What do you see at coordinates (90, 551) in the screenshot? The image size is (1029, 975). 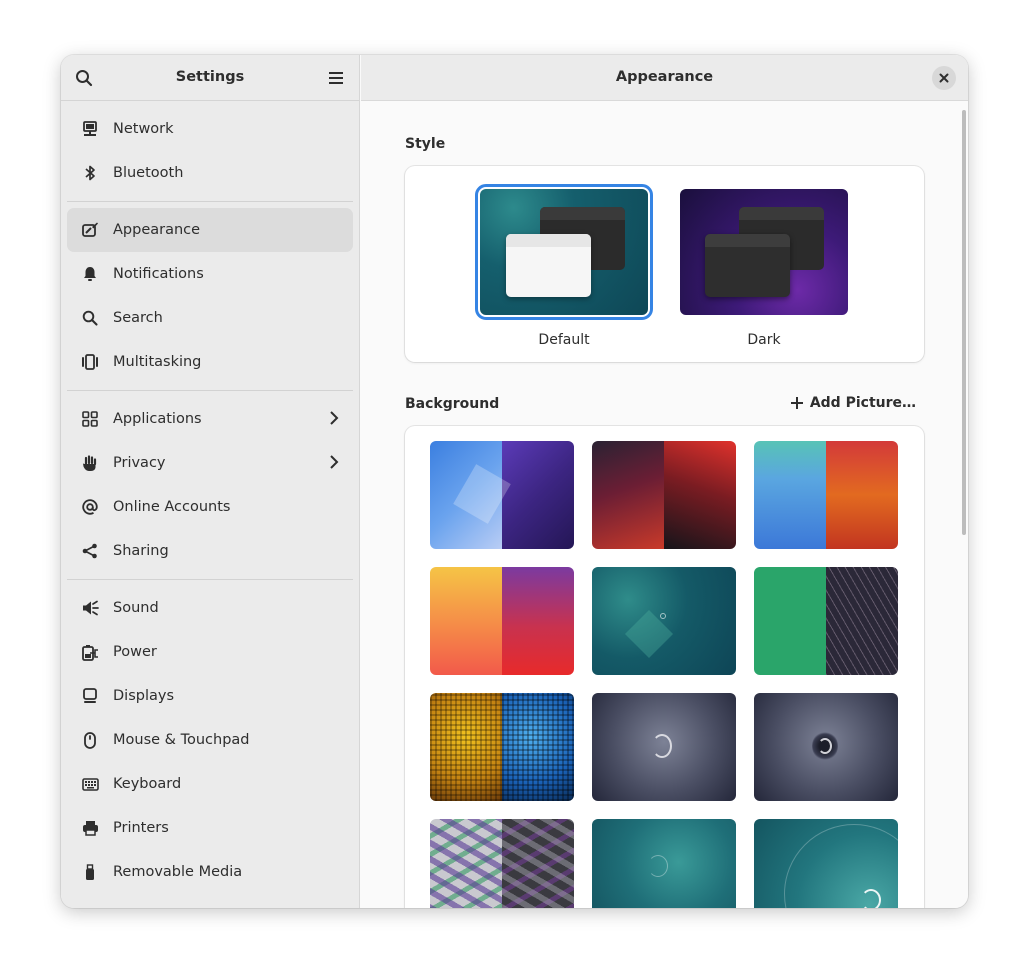 I see `share-icon` at bounding box center [90, 551].